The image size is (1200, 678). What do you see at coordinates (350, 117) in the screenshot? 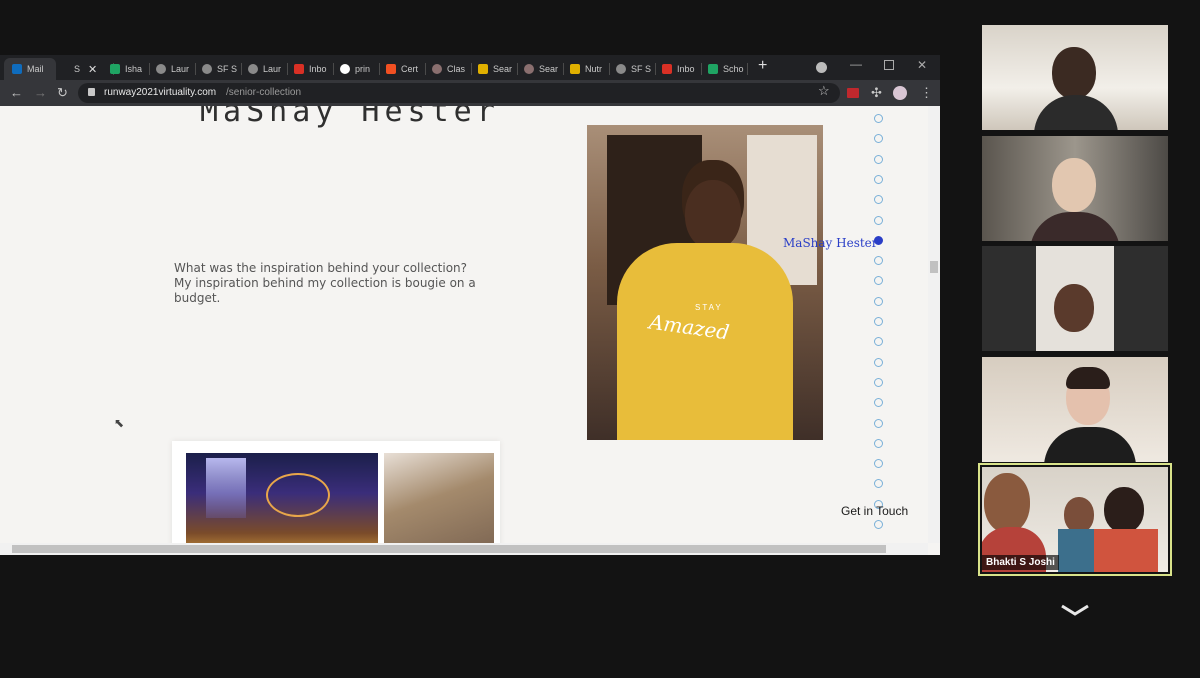
I see `designer-name-heading: MaShay Hester` at bounding box center [350, 117].